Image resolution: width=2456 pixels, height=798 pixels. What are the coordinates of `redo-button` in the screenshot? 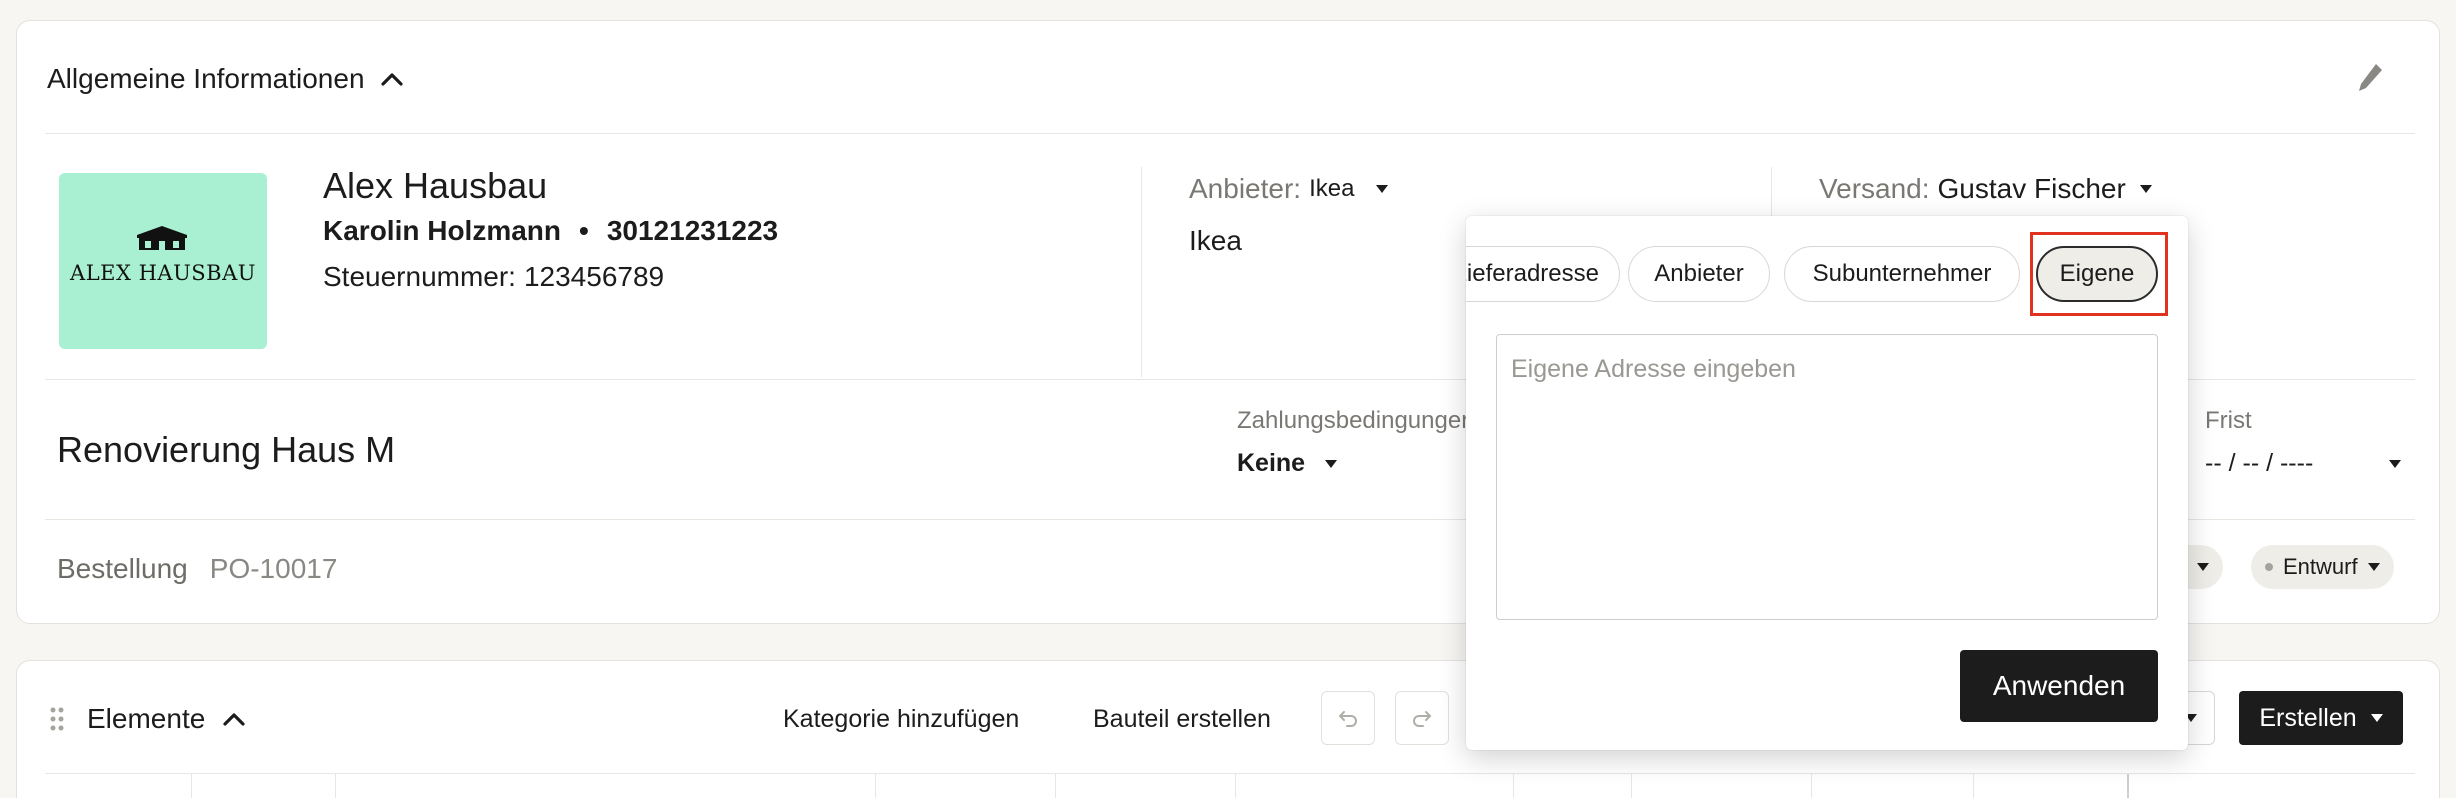 It's located at (1422, 718).